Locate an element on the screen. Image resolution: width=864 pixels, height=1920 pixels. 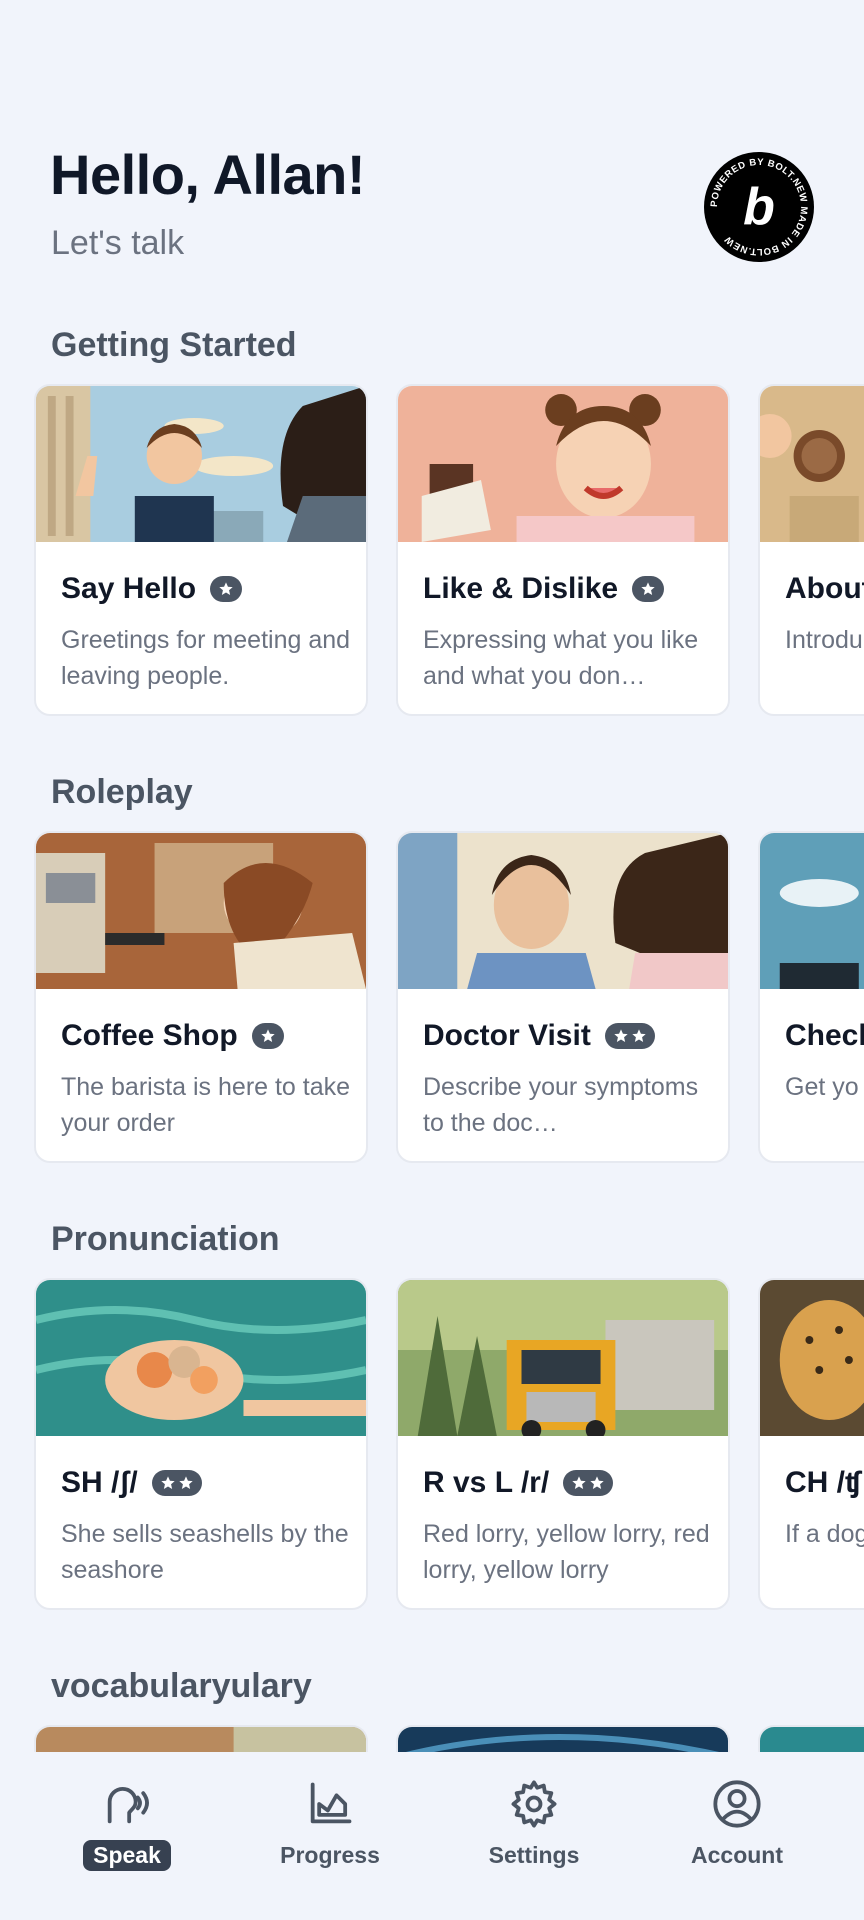
bolt-badge: POWERED BY BOLT.NEW MADE IN BOLT.NEW b is located at coordinates (759, 207).